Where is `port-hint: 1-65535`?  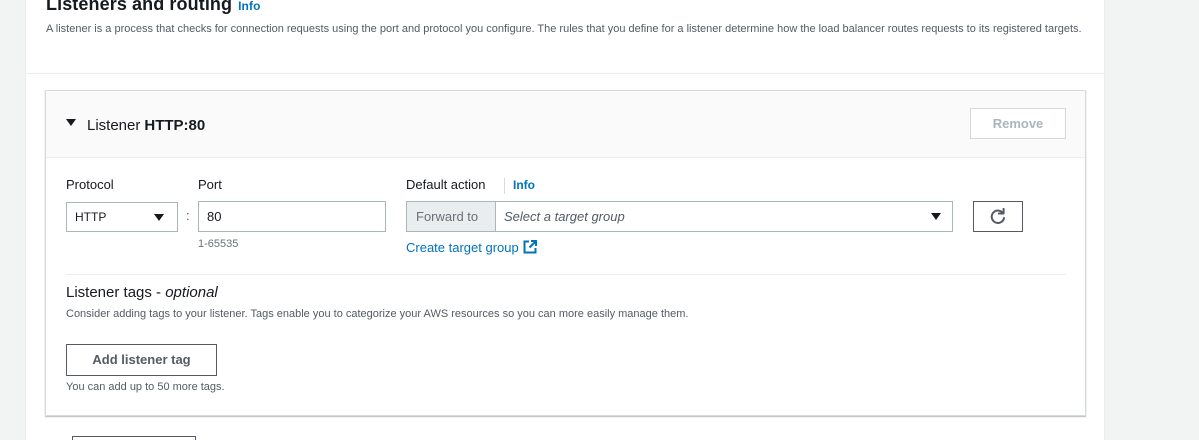
port-hint: 1-65535 is located at coordinates (218, 244).